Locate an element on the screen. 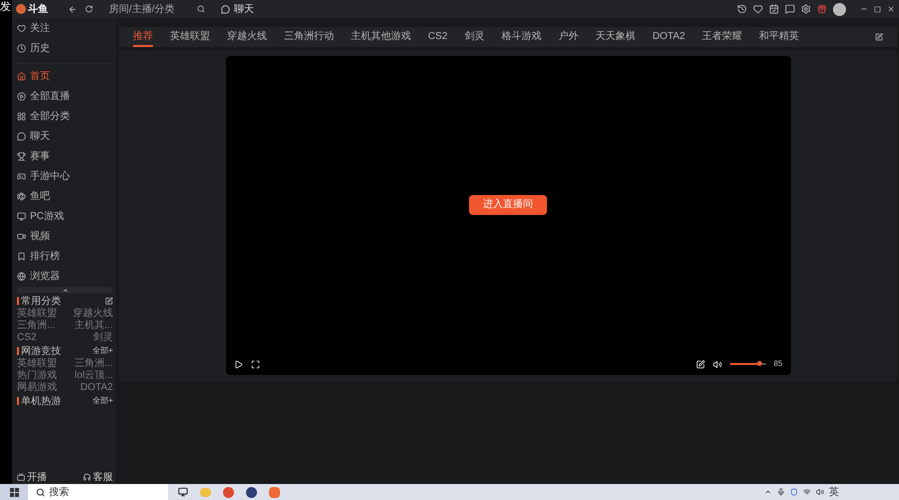 The height and width of the screenshot is (500, 899). category-tab: 英雄联盟 is located at coordinates (190, 37).